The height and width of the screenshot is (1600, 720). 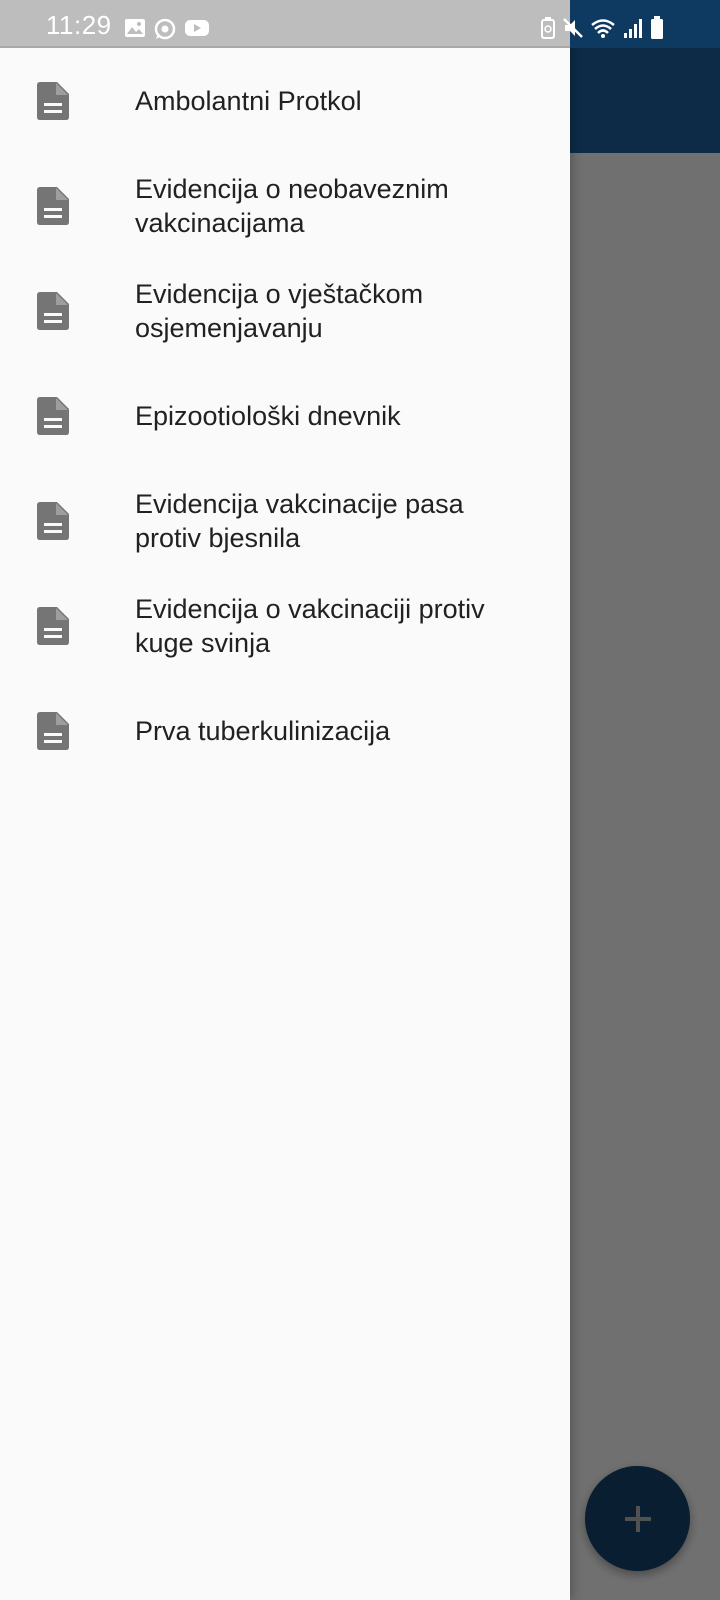 I want to click on wifi-icon, so click(x=603, y=28).